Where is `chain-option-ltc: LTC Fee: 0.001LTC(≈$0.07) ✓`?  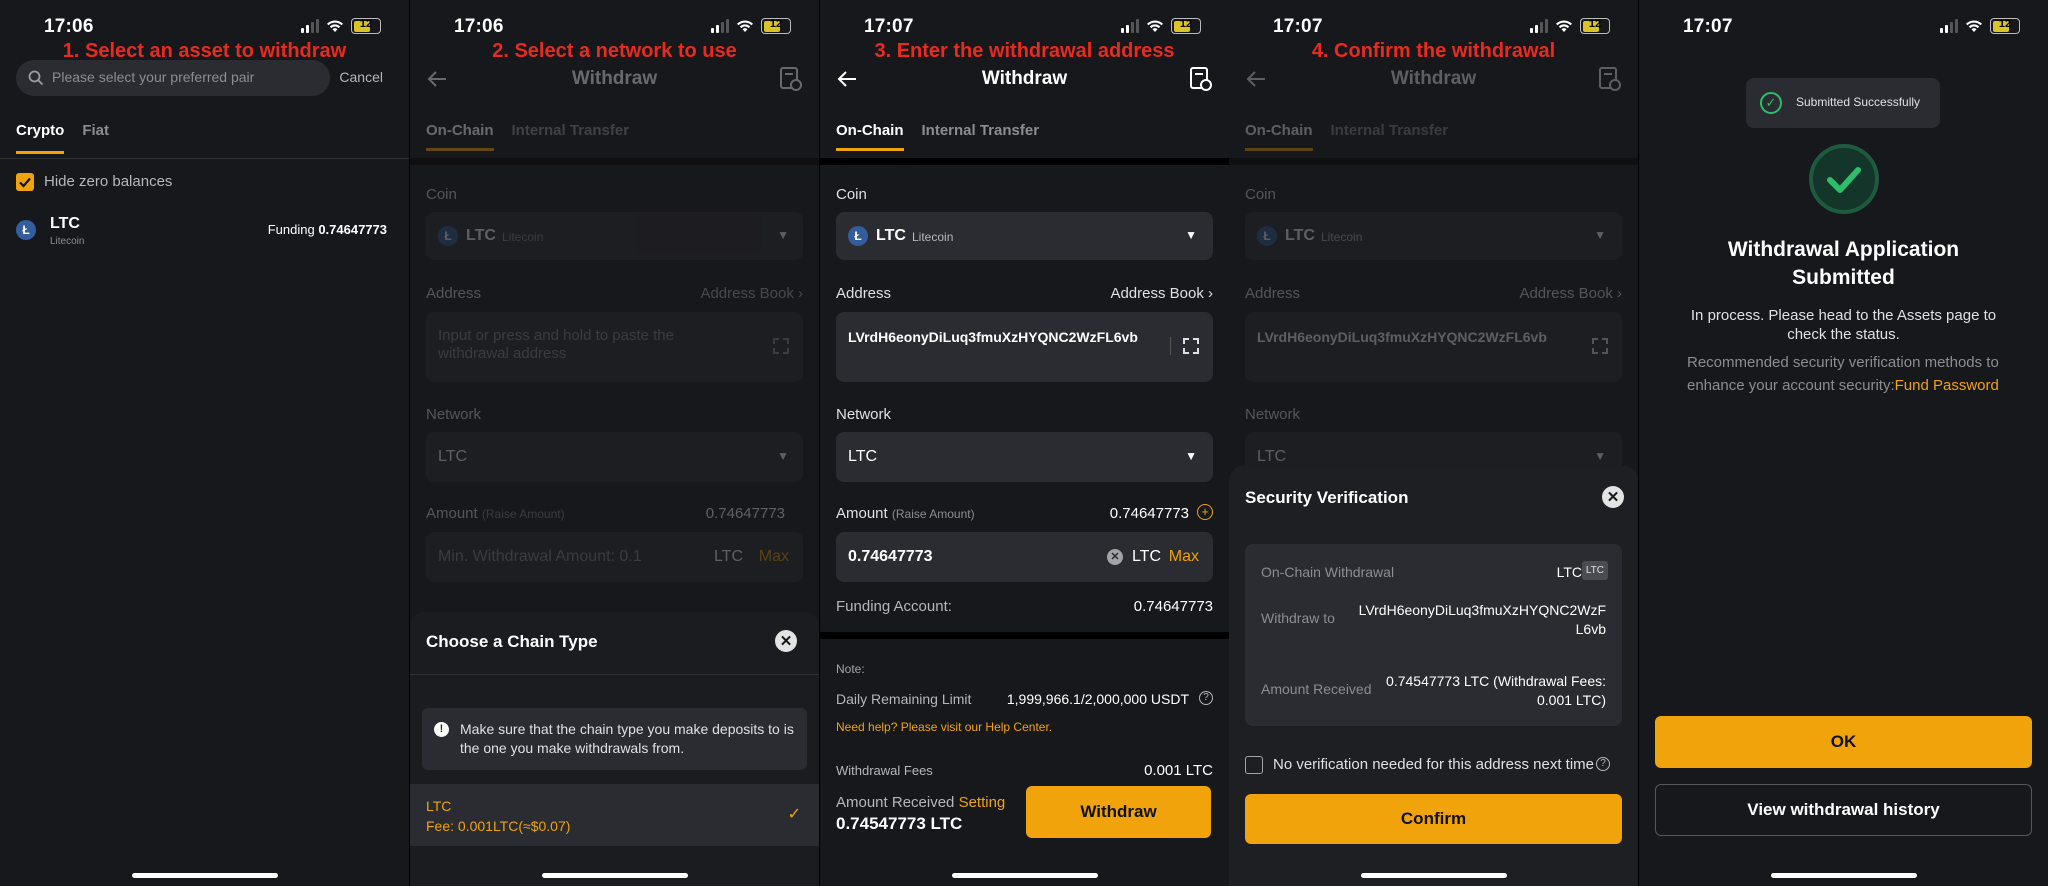 chain-option-ltc: LTC Fee: 0.001LTC(≈$0.07) ✓ is located at coordinates (614, 815).